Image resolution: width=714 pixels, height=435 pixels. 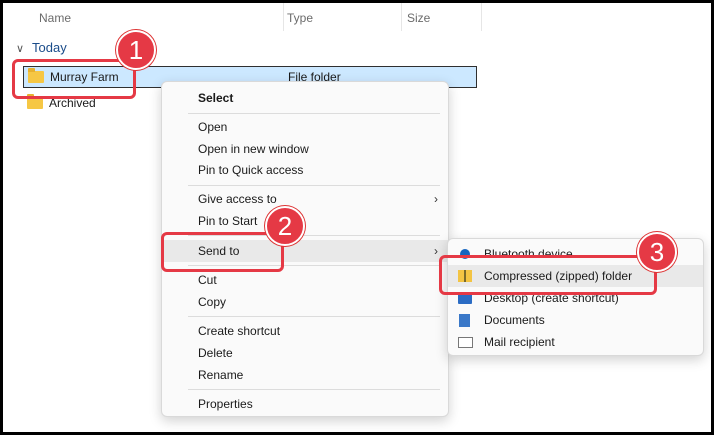 I want to click on group-header-today: ∨ Today, so click(x=41, y=47).